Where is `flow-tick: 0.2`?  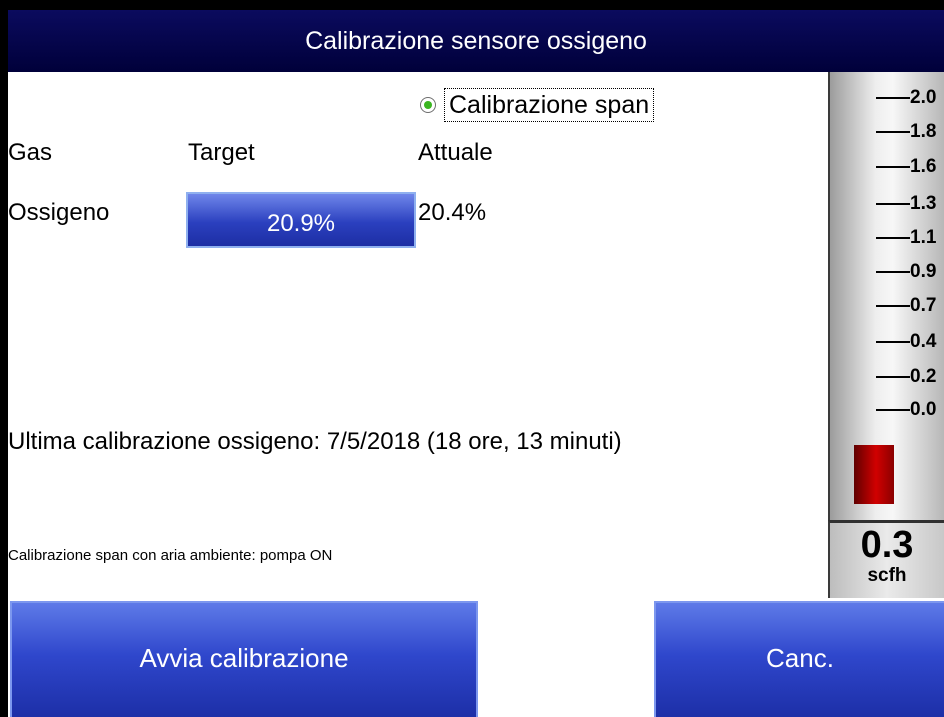
flow-tick: 0.2 is located at coordinates (906, 377).